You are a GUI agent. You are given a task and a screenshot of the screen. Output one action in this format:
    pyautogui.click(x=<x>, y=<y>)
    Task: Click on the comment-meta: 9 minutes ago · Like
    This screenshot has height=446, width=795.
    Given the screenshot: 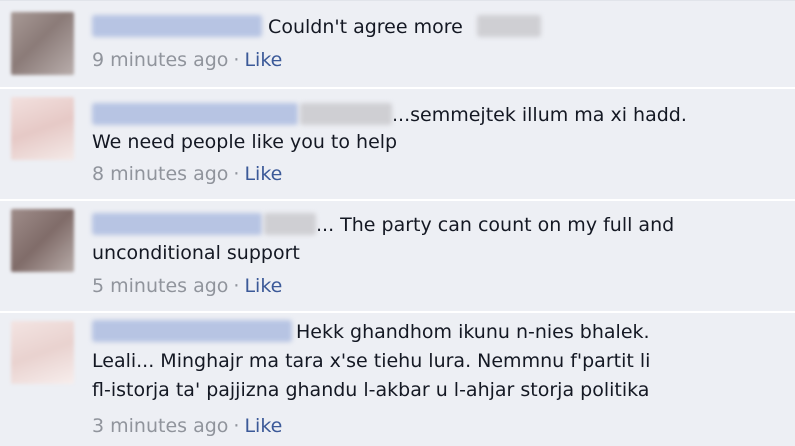 What is the action you would take?
    pyautogui.click(x=187, y=60)
    